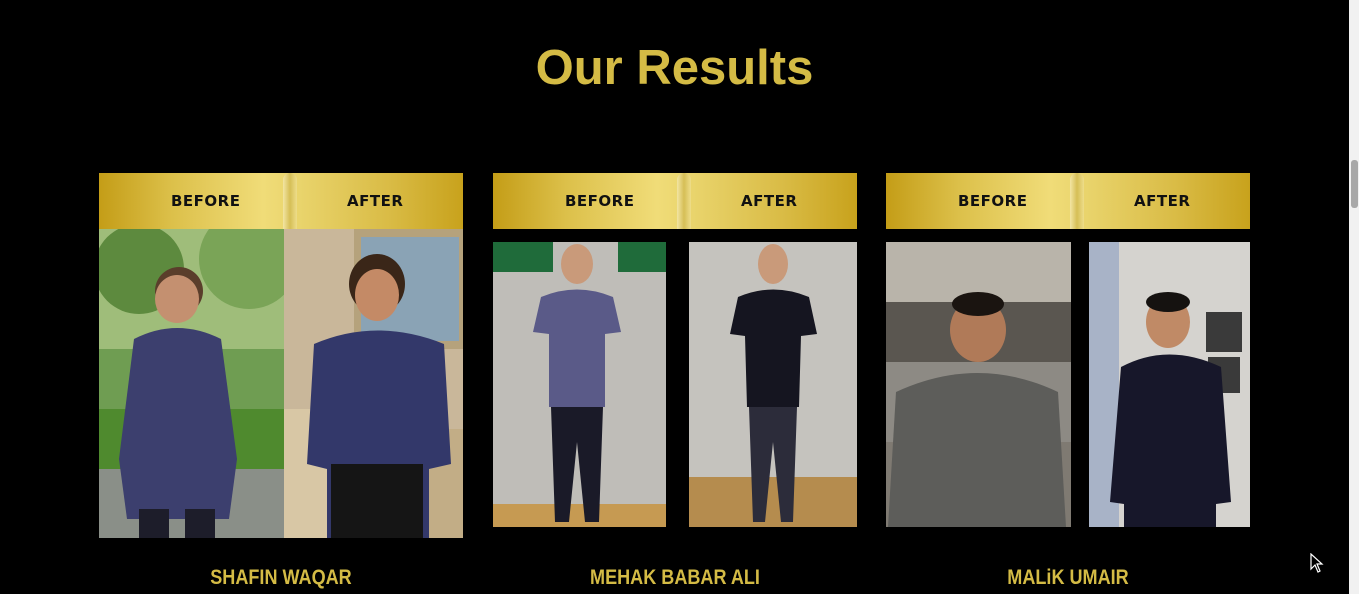 The height and width of the screenshot is (594, 1359). I want to click on client-name: SHAFIN WAQAR, so click(281, 577).